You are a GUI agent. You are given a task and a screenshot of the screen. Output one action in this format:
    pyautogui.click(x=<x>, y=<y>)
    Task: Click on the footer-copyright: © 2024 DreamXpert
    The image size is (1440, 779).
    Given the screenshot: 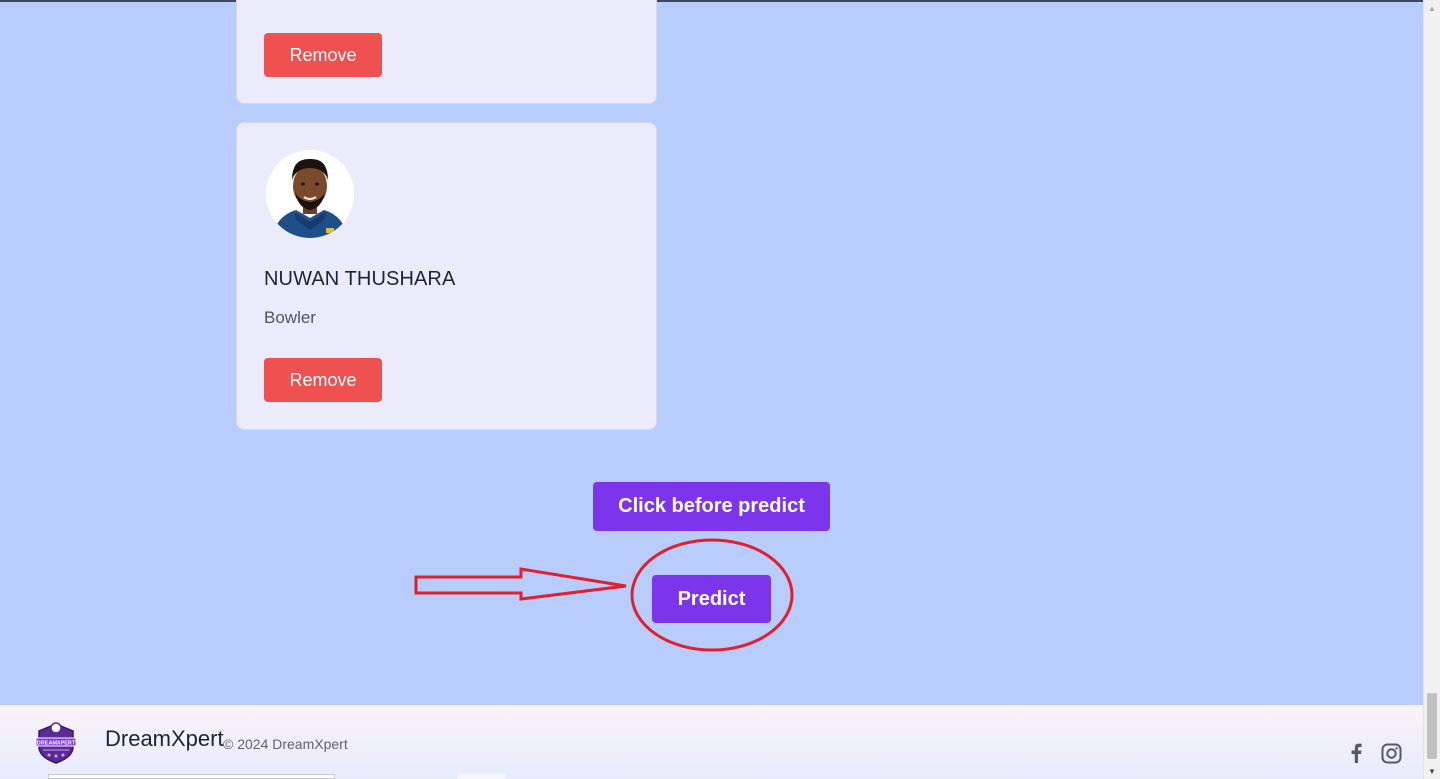 What is the action you would take?
    pyautogui.click(x=285, y=744)
    